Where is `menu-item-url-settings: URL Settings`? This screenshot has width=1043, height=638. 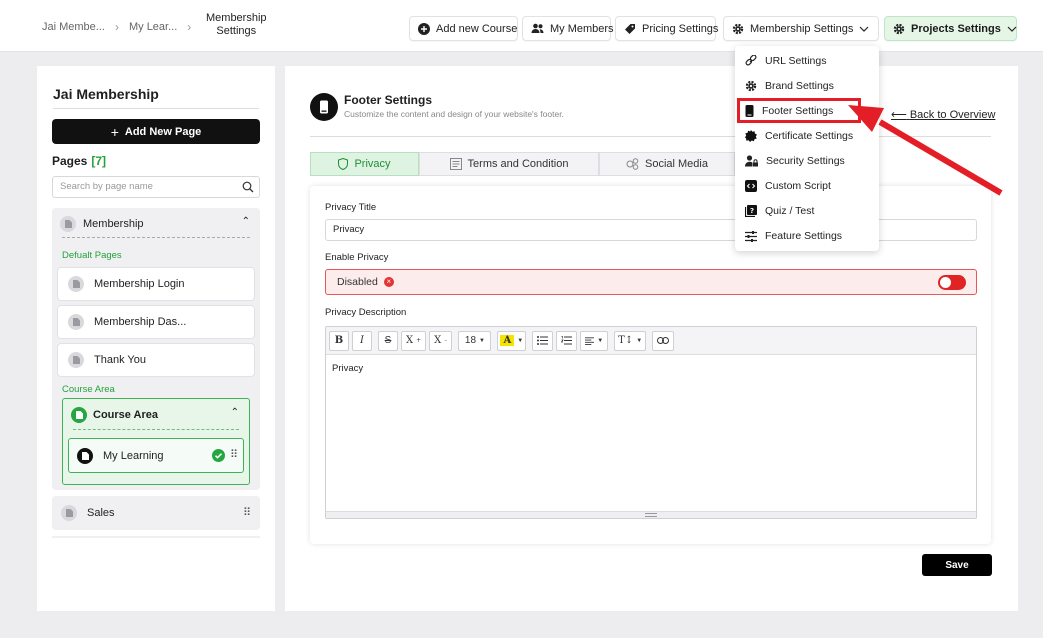
menu-item-url-settings: URL Settings is located at coordinates (785, 61).